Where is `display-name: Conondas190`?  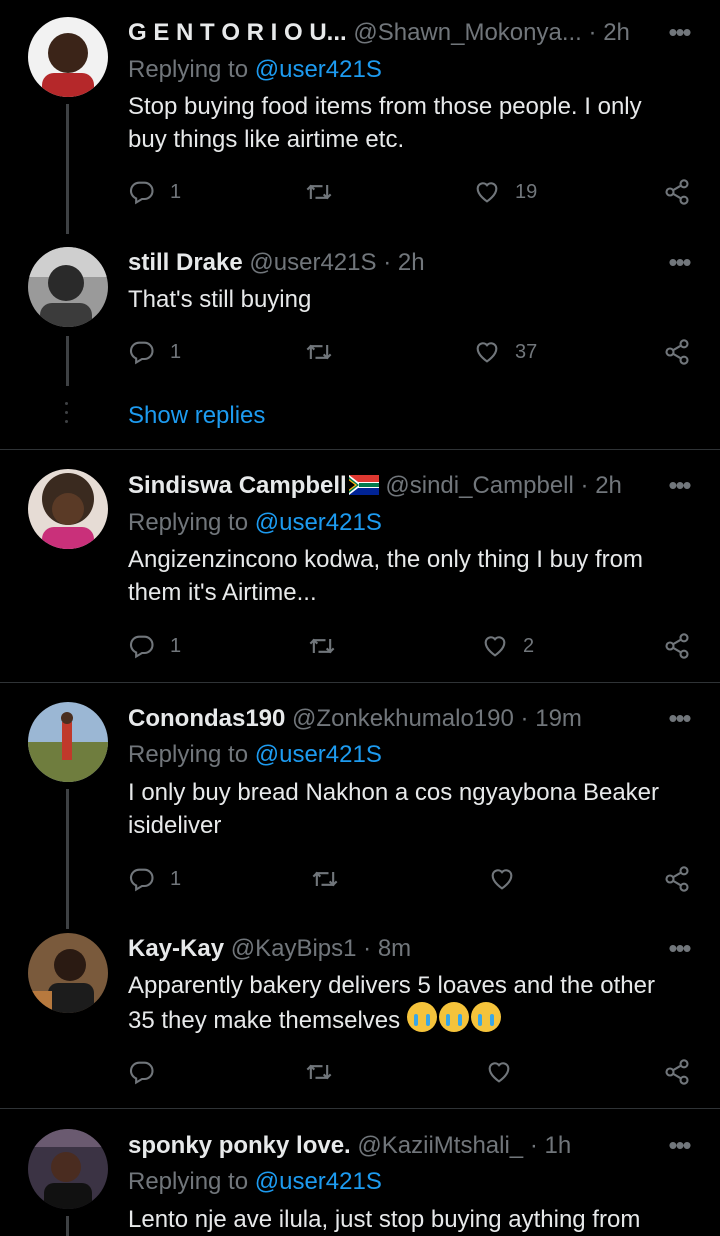
display-name: Conondas190 is located at coordinates (206, 718).